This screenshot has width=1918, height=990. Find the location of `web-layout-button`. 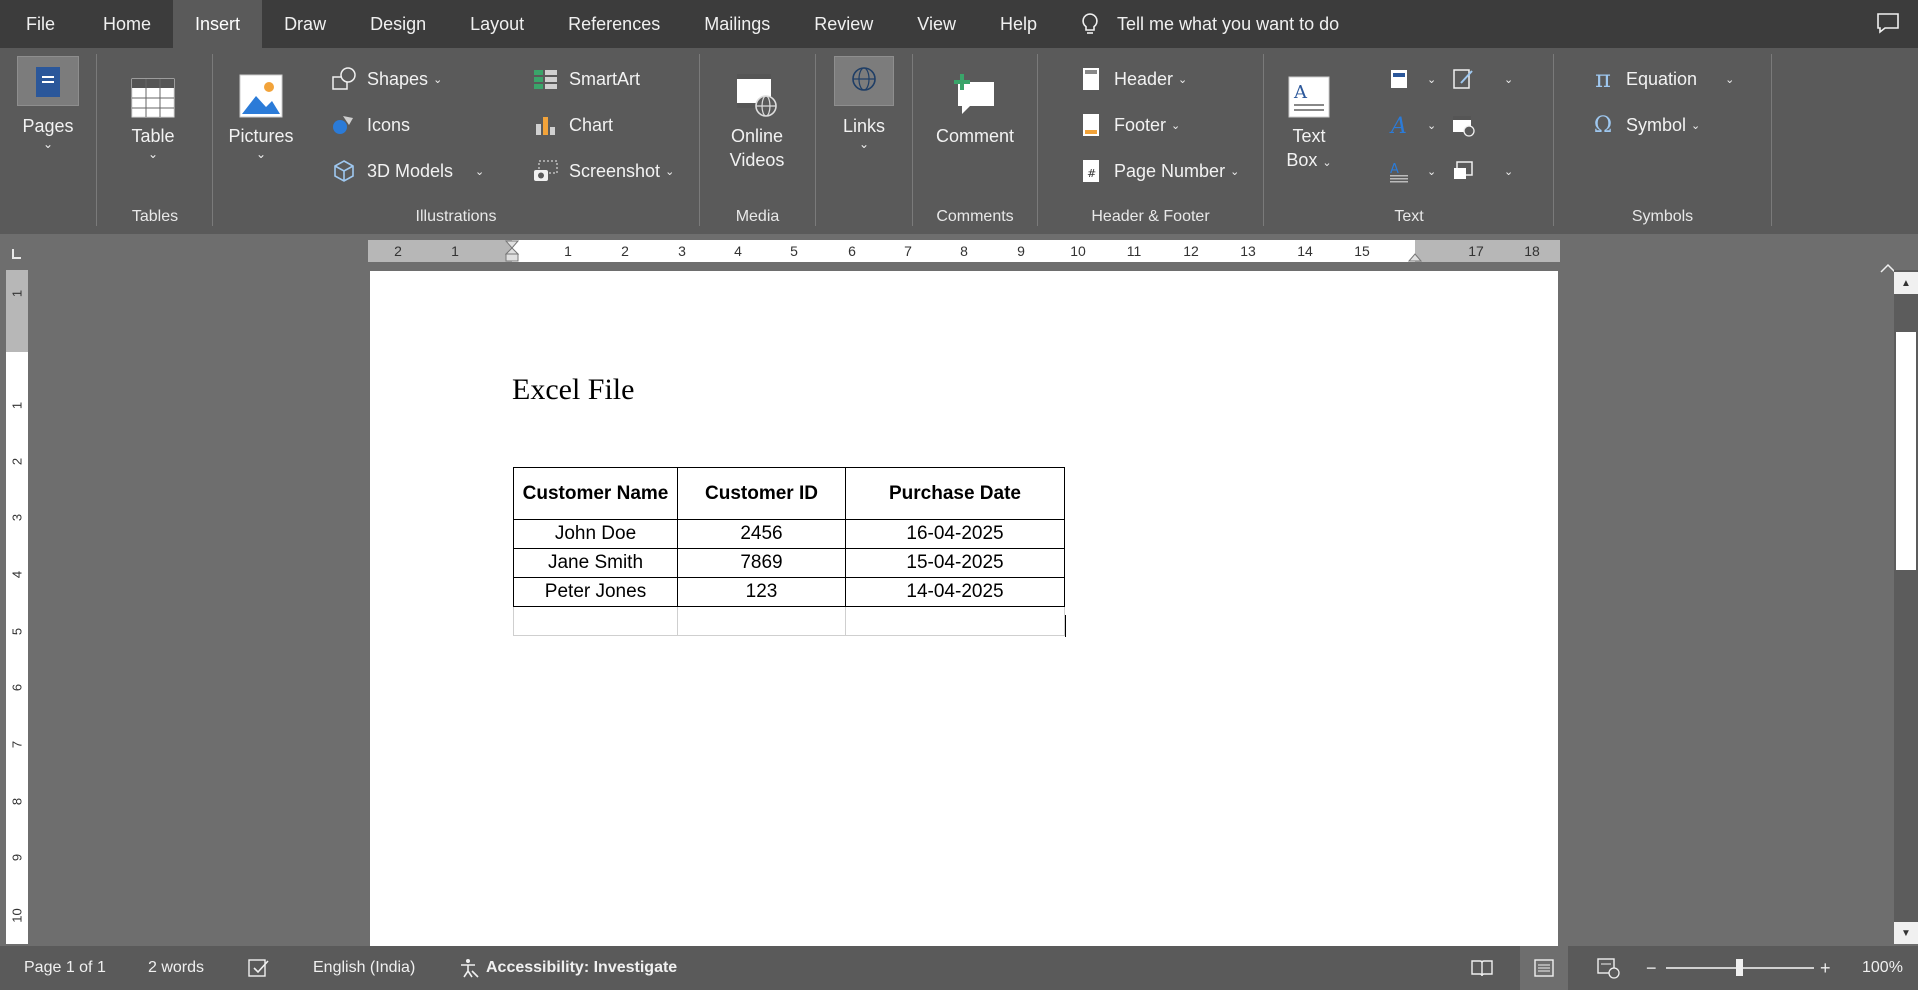

web-layout-button is located at coordinates (1608, 968).